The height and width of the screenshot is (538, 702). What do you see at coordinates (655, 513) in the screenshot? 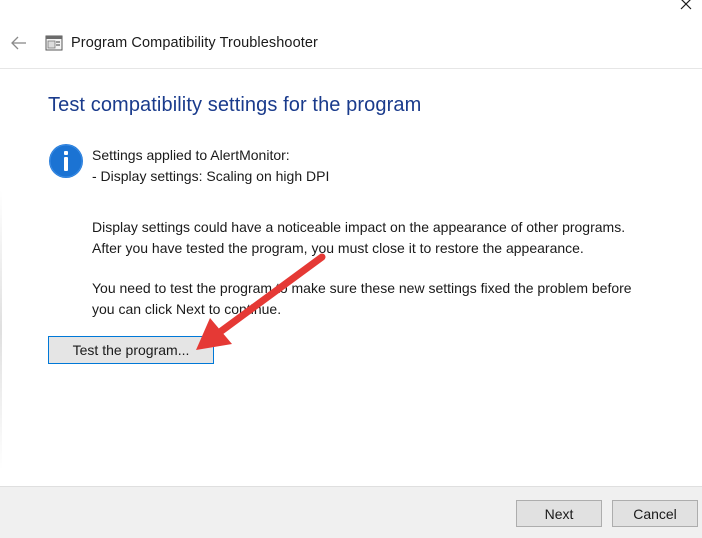
I see `cancel-button: Cancel` at bounding box center [655, 513].